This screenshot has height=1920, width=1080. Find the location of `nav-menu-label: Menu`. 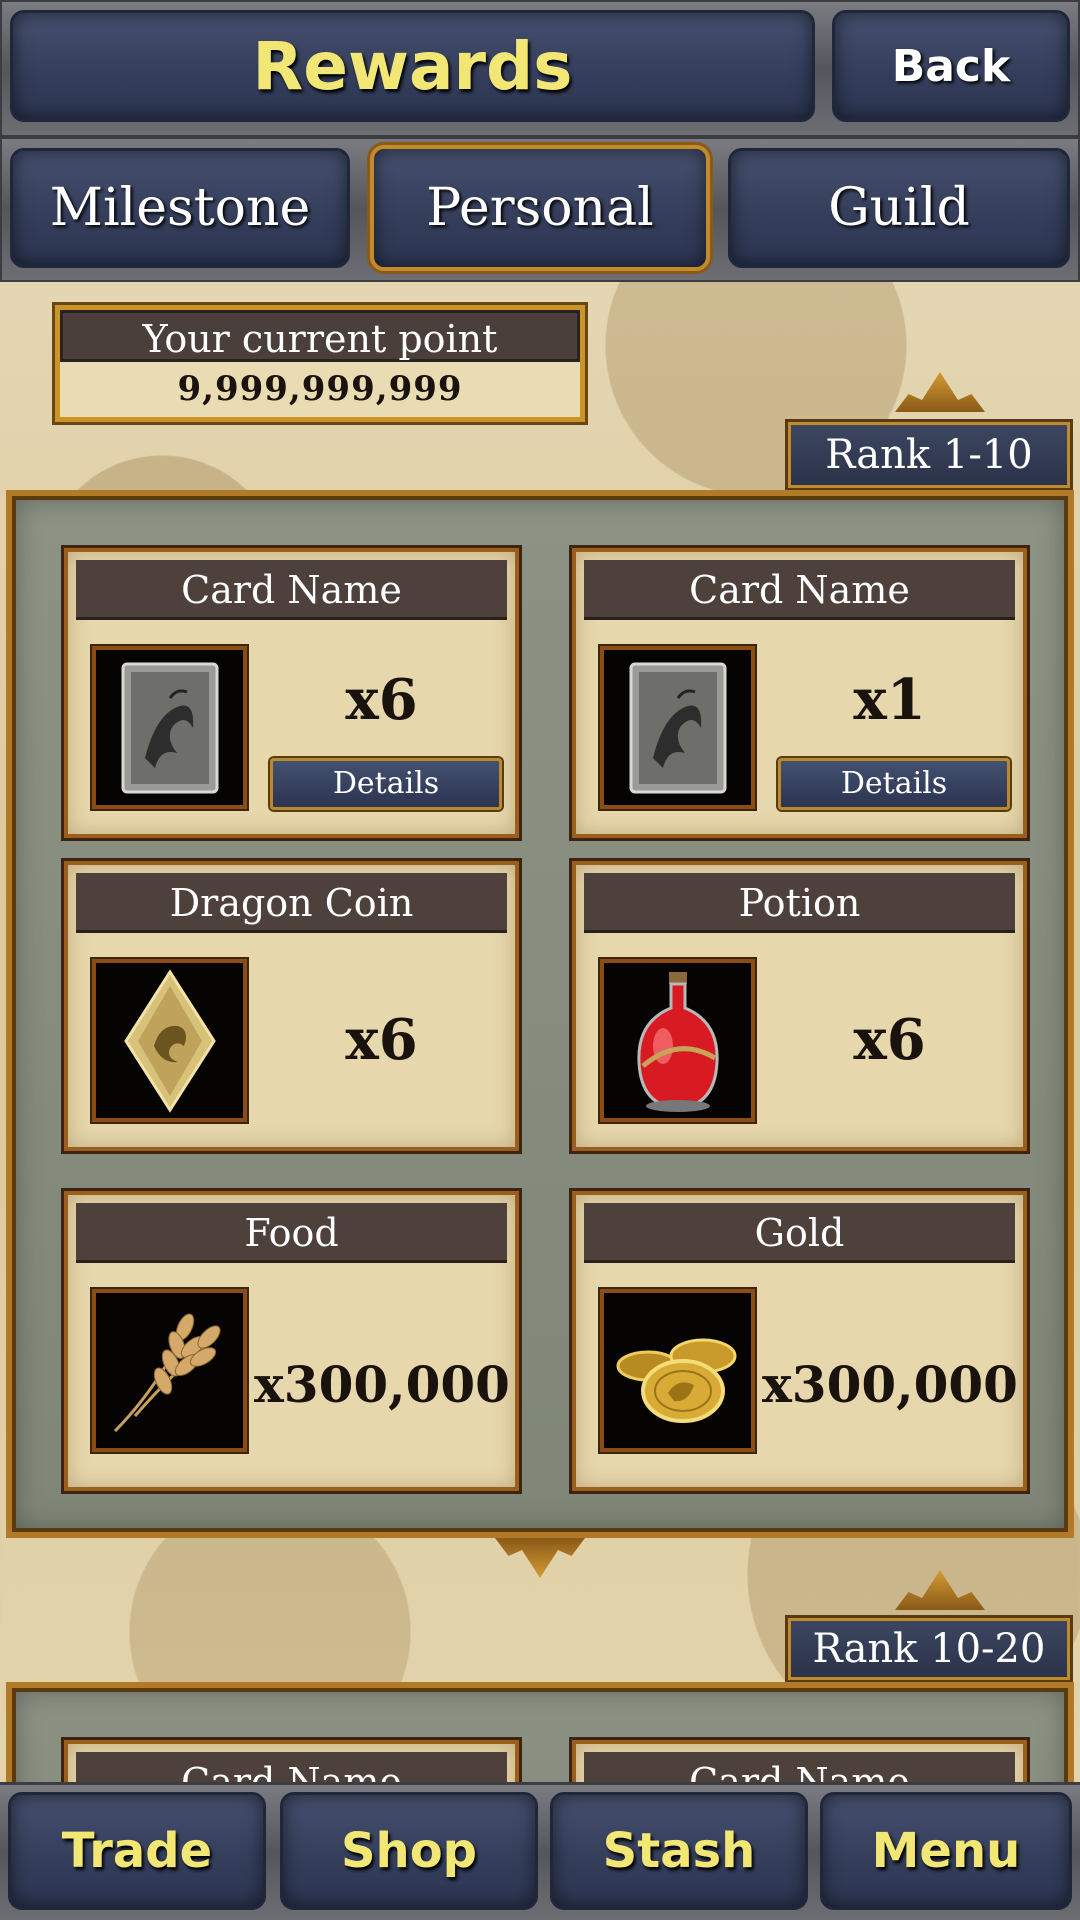

nav-menu-label: Menu is located at coordinates (946, 1851).